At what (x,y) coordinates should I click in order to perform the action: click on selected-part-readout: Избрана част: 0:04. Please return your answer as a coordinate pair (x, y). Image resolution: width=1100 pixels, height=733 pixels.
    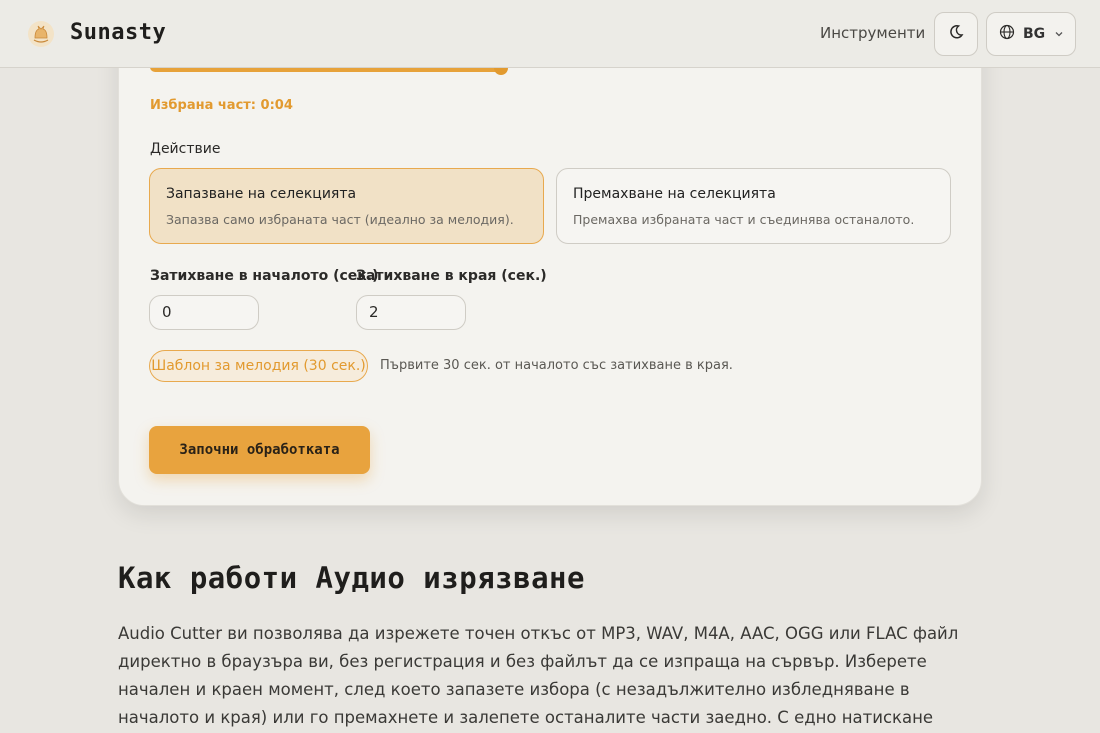
    Looking at the image, I should click on (221, 105).